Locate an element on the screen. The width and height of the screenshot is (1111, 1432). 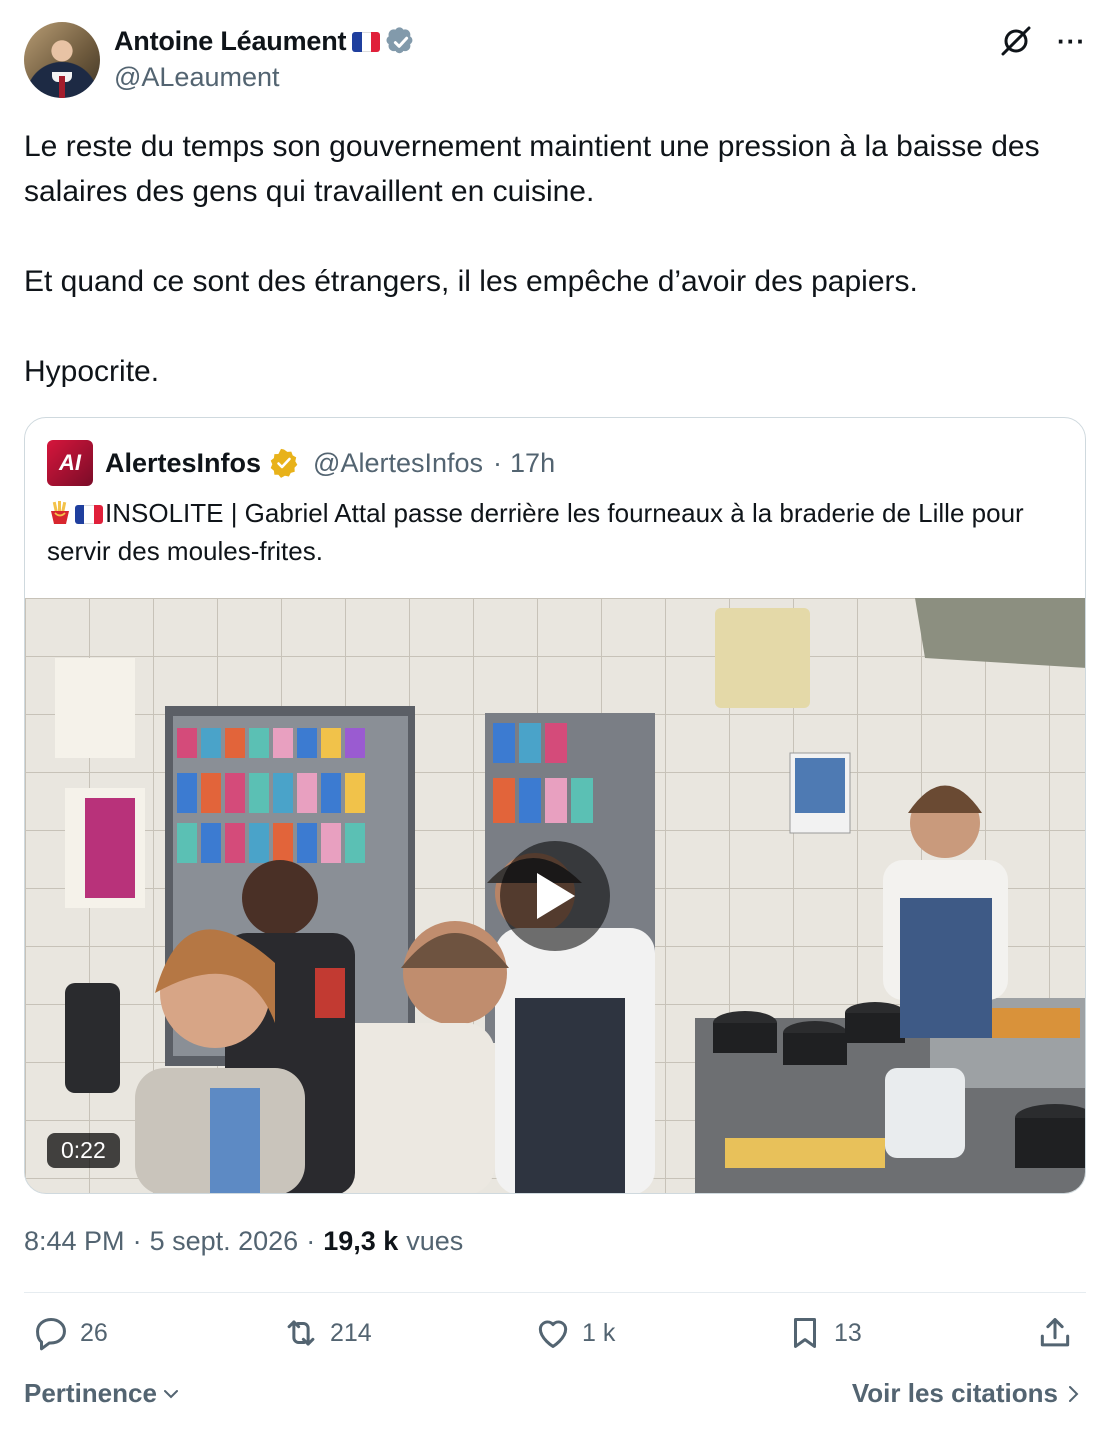
like-count: 1 k is located at coordinates (599, 1332).